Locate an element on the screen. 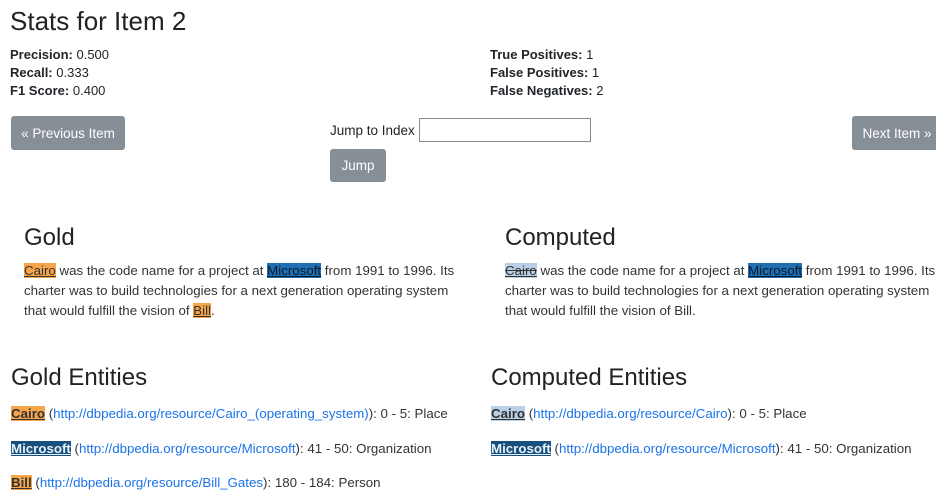 Image resolution: width=936 pixels, height=492 pixels. jump-button: Jump is located at coordinates (358, 165).